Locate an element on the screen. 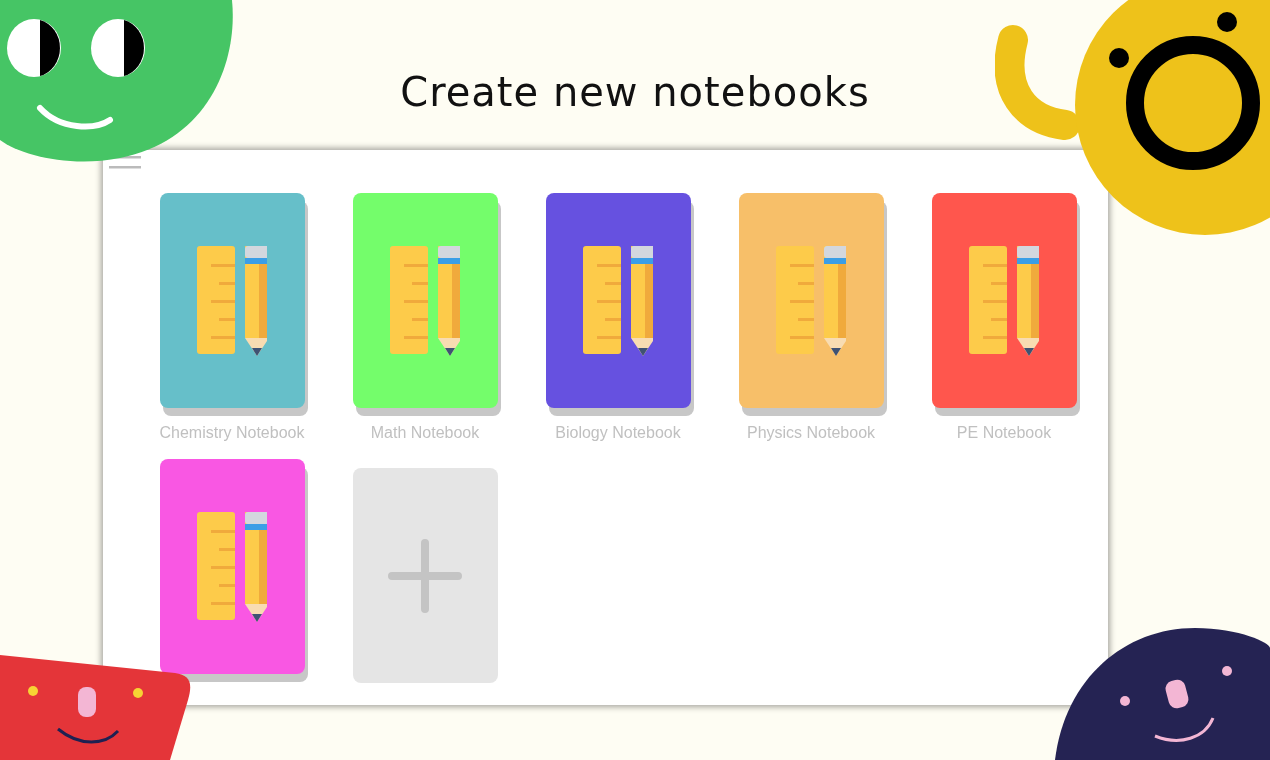  notebook-title: Math Notebook is located at coordinates (425, 433).